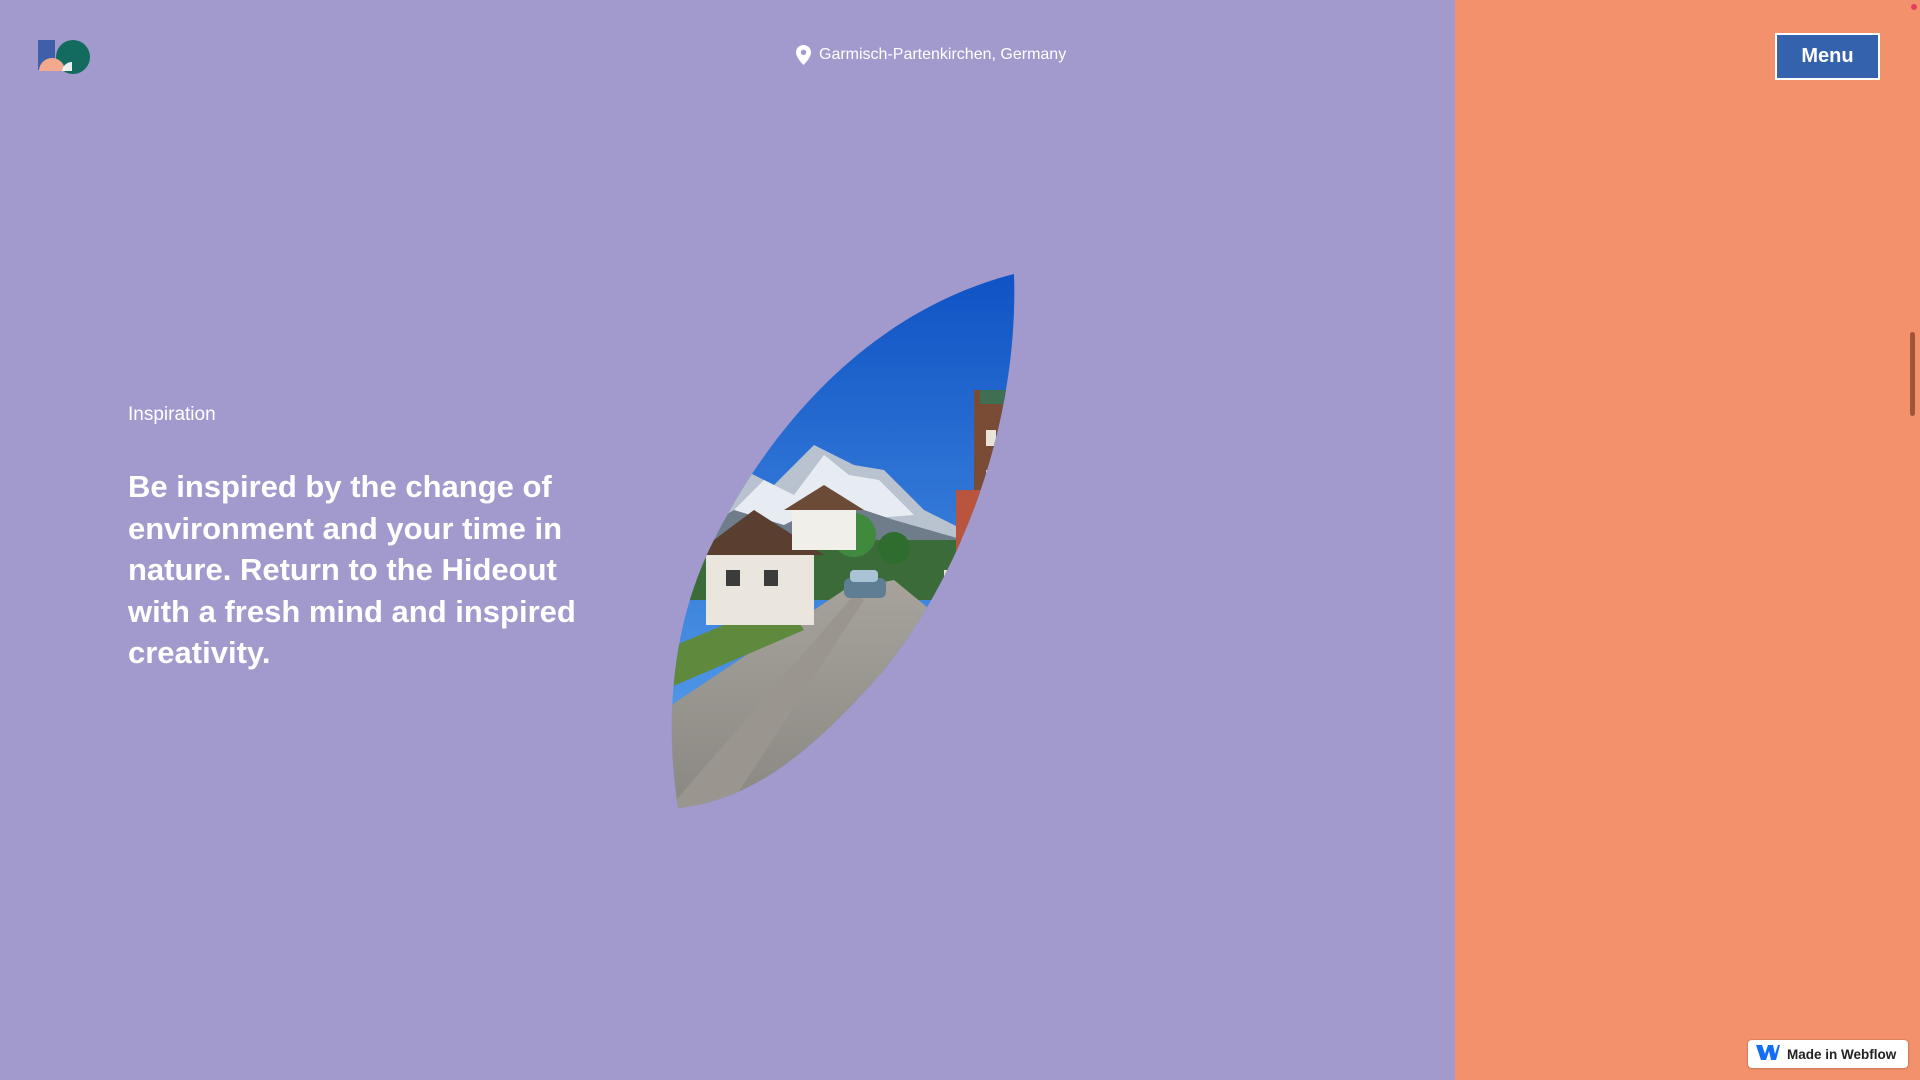 This screenshot has width=1920, height=1080. Describe the element at coordinates (1914, 7) in the screenshot. I see `corner-dot` at that location.